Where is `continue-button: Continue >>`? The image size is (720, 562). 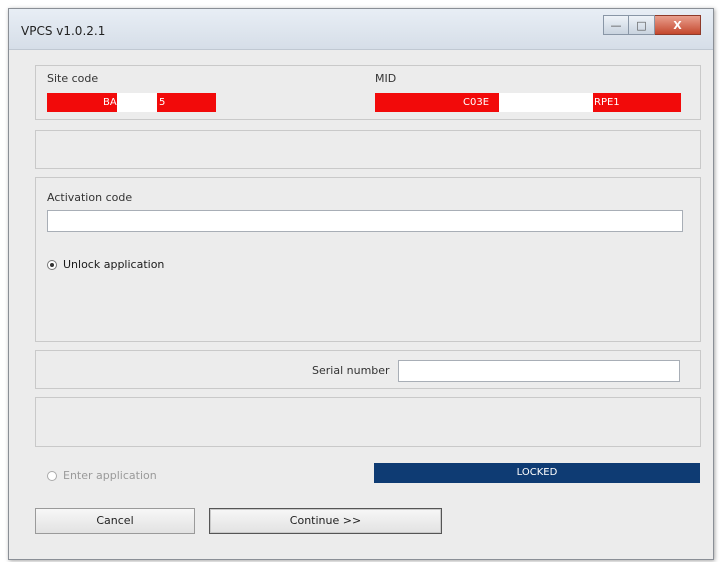 continue-button: Continue >> is located at coordinates (325, 521).